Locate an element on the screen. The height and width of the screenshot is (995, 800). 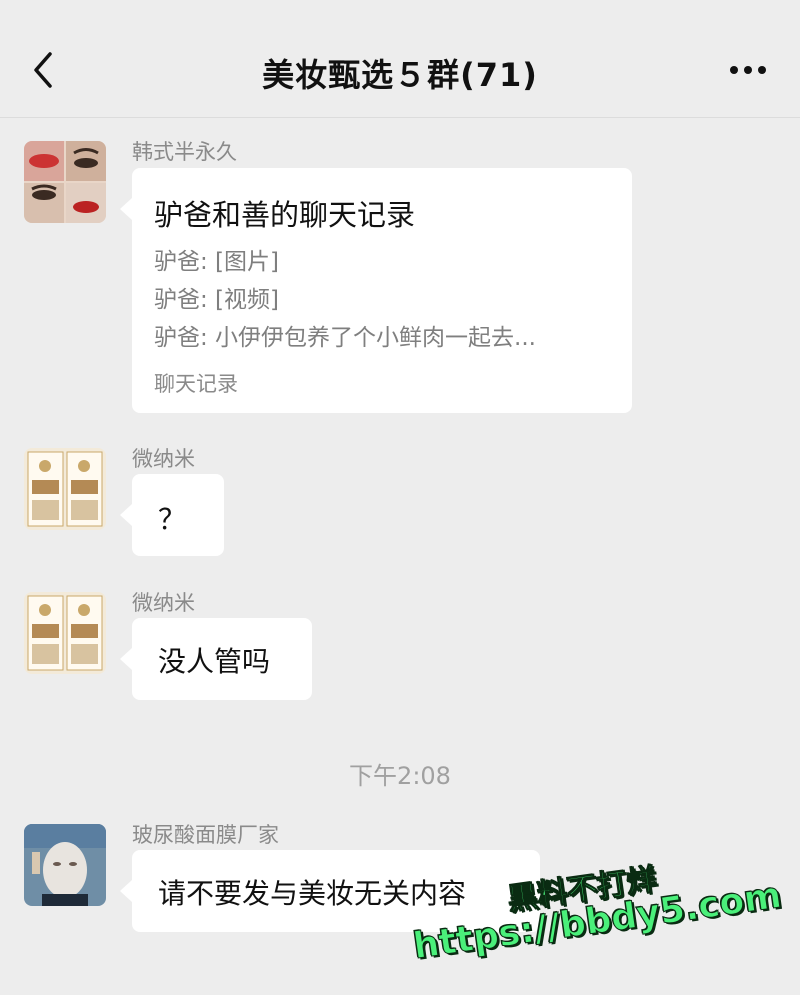
chat-record-line: 驴爸: [图片] is located at coordinates (217, 262).